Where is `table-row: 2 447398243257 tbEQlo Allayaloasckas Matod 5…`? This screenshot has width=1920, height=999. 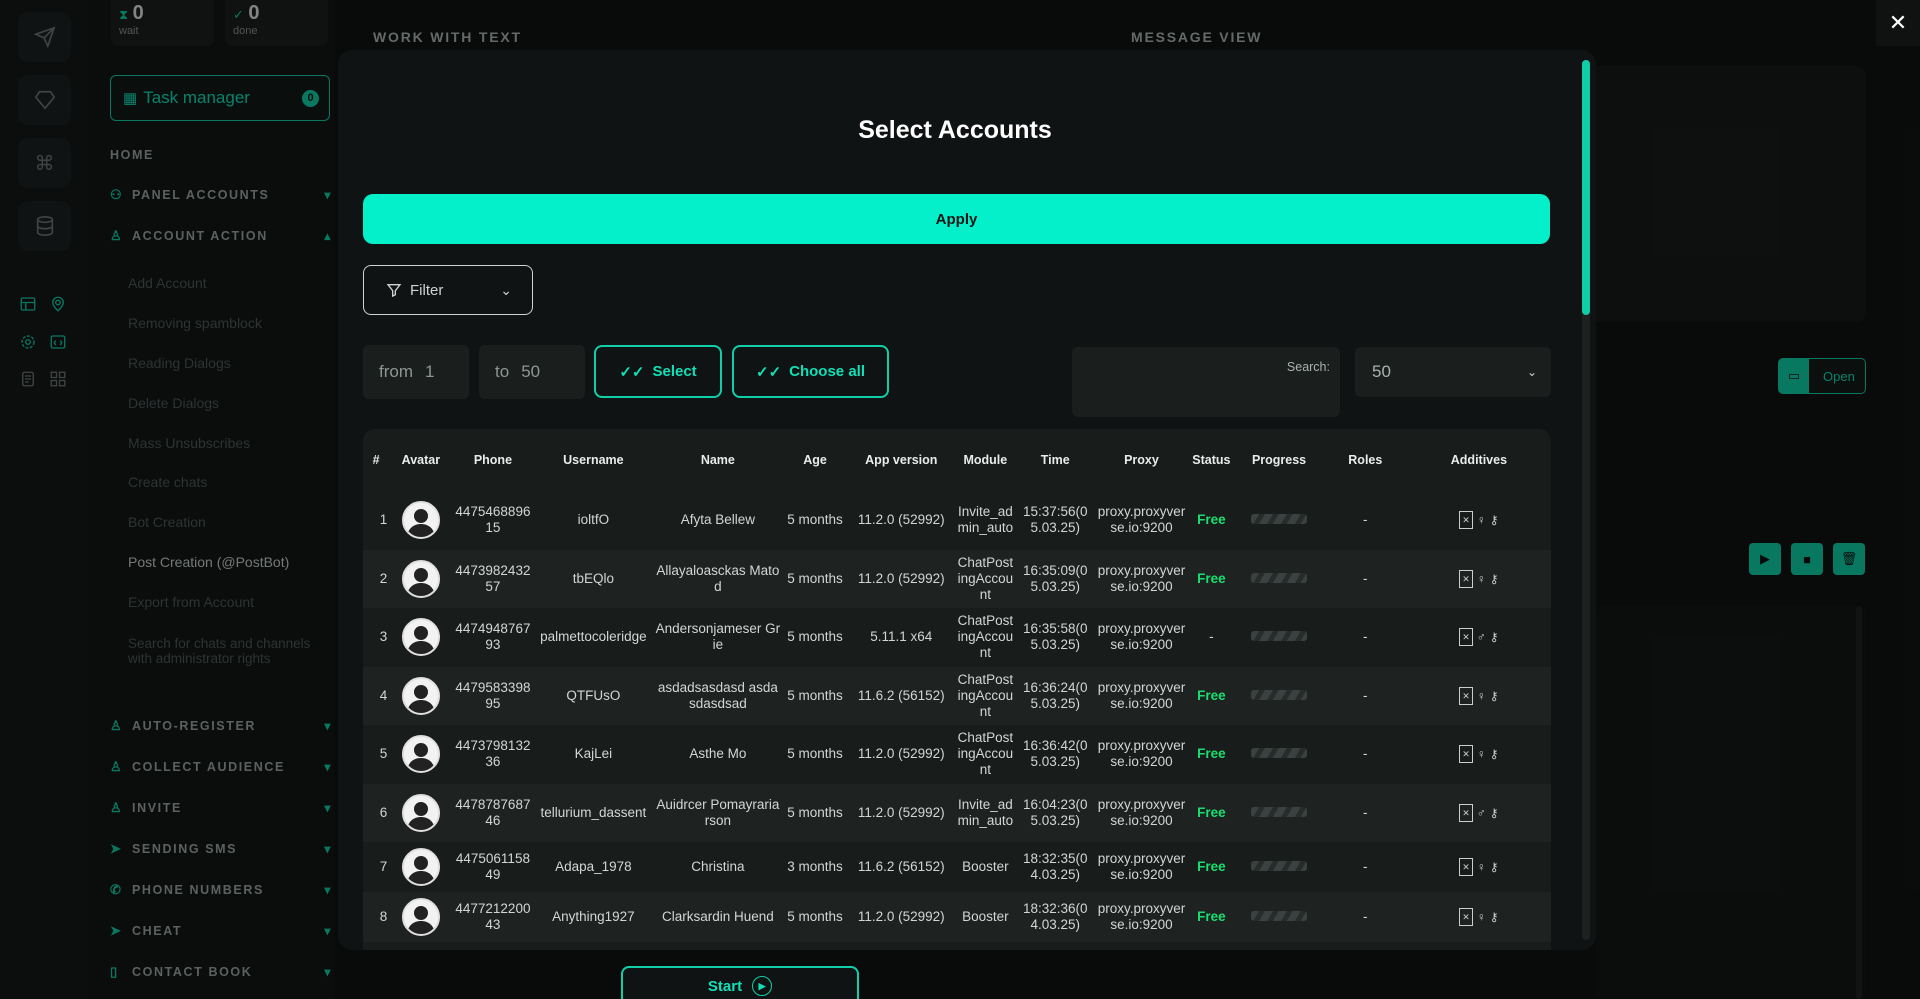 table-row: 2 447398243257 tbEQlo Allayaloasckas Matod 5… is located at coordinates (957, 579).